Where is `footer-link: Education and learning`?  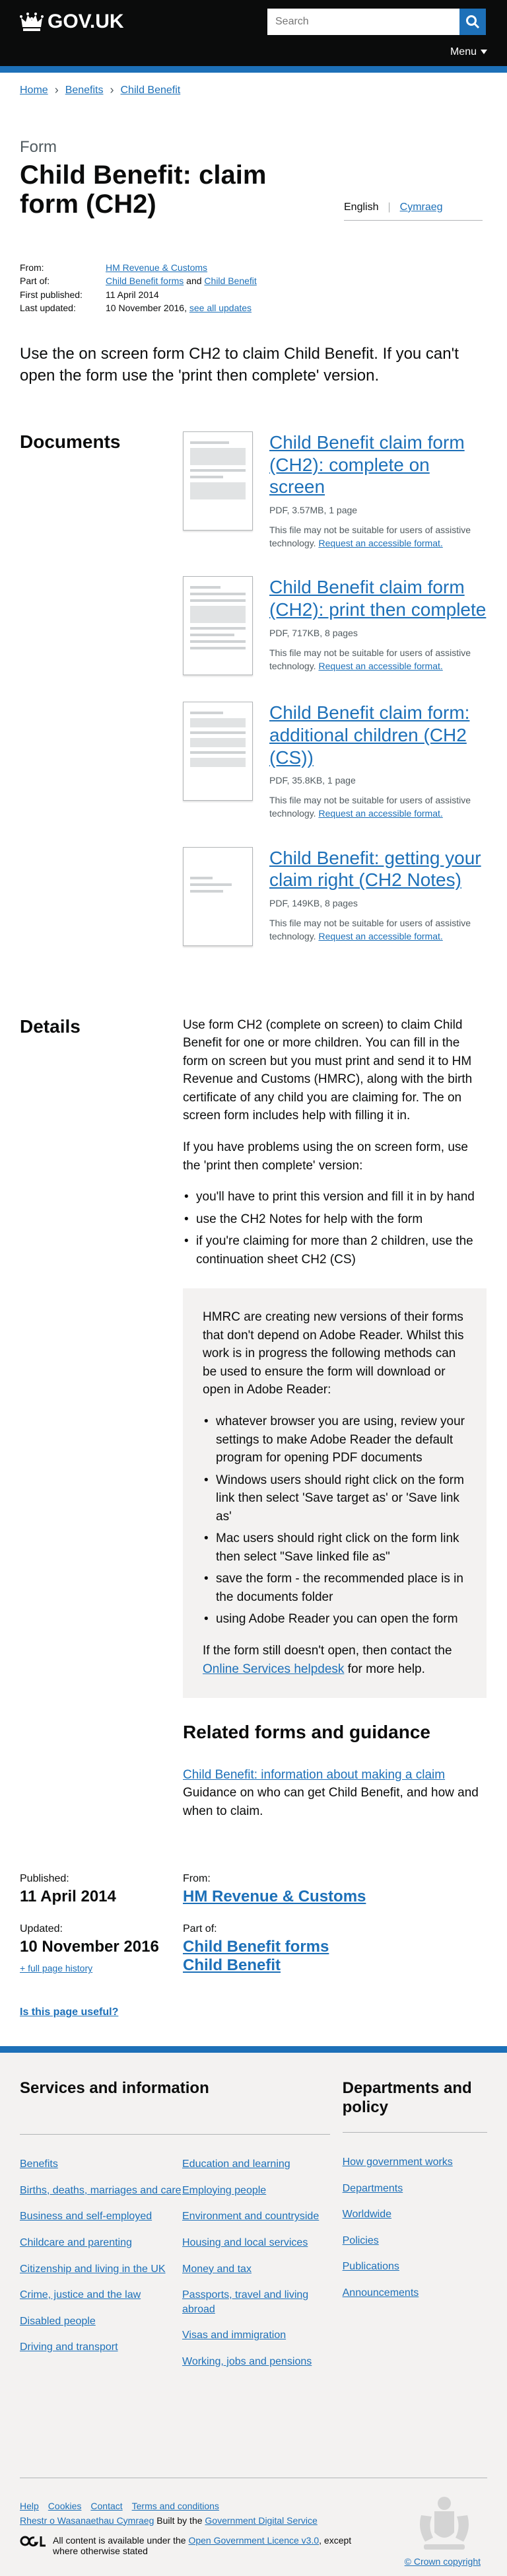
footer-link: Education and learning is located at coordinates (256, 2164).